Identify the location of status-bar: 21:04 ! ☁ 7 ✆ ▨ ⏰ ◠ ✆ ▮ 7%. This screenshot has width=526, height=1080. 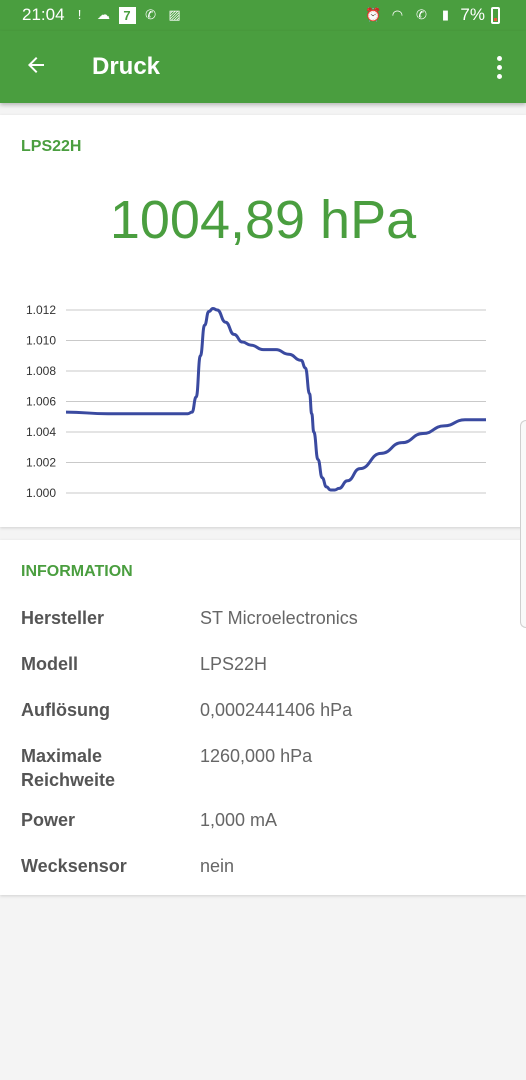
(263, 15).